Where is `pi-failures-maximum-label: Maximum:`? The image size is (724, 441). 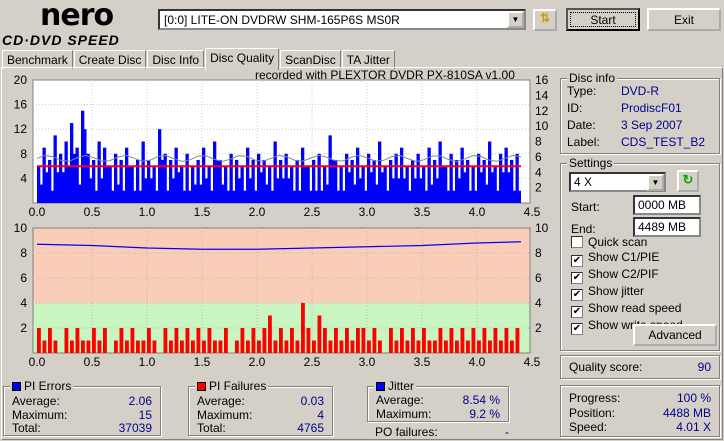
pi-failures-maximum-label: Maximum: is located at coordinates (225, 415).